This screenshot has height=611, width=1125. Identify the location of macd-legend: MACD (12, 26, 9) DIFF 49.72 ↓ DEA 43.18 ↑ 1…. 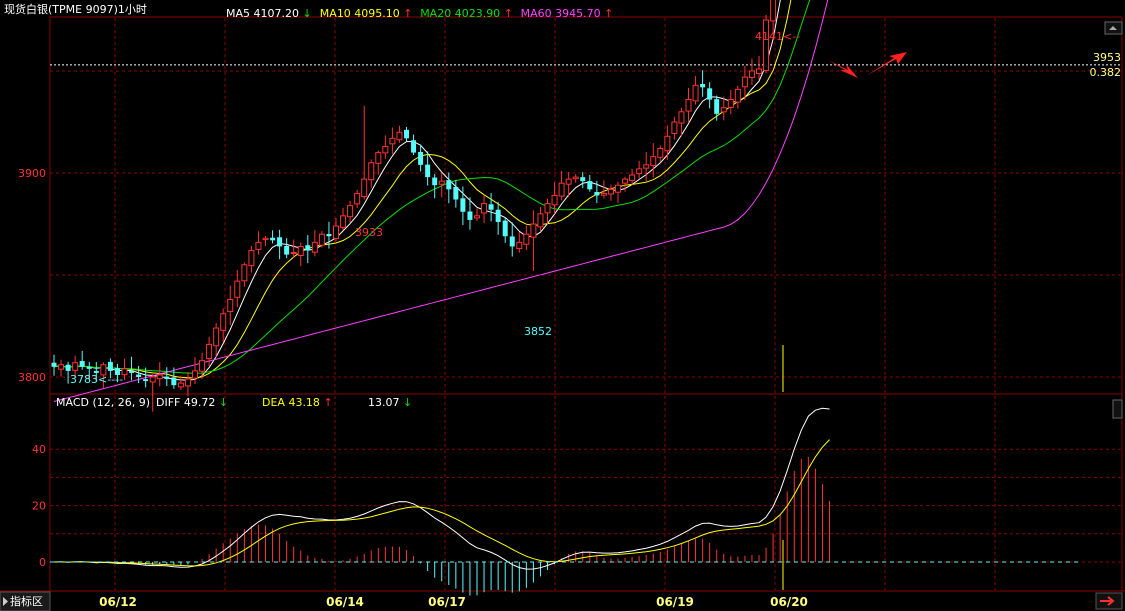
(234, 402).